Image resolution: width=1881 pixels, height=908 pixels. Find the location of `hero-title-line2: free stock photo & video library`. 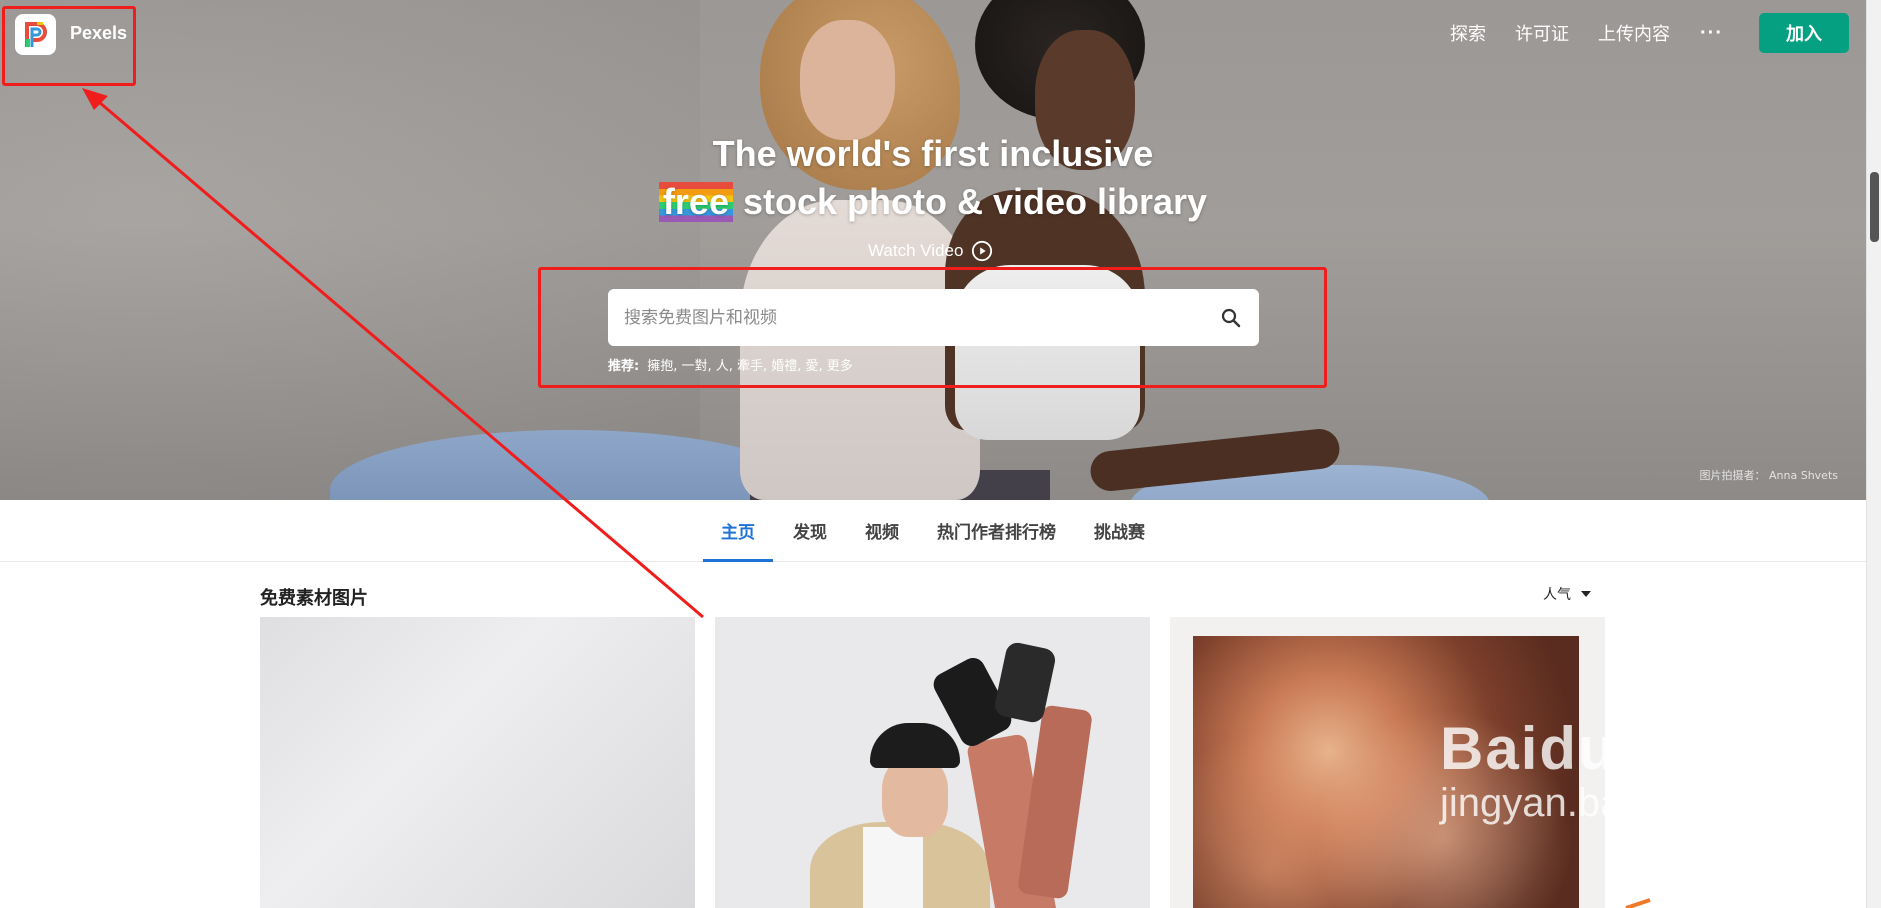

hero-title-line2: free stock photo & video library is located at coordinates (933, 202).